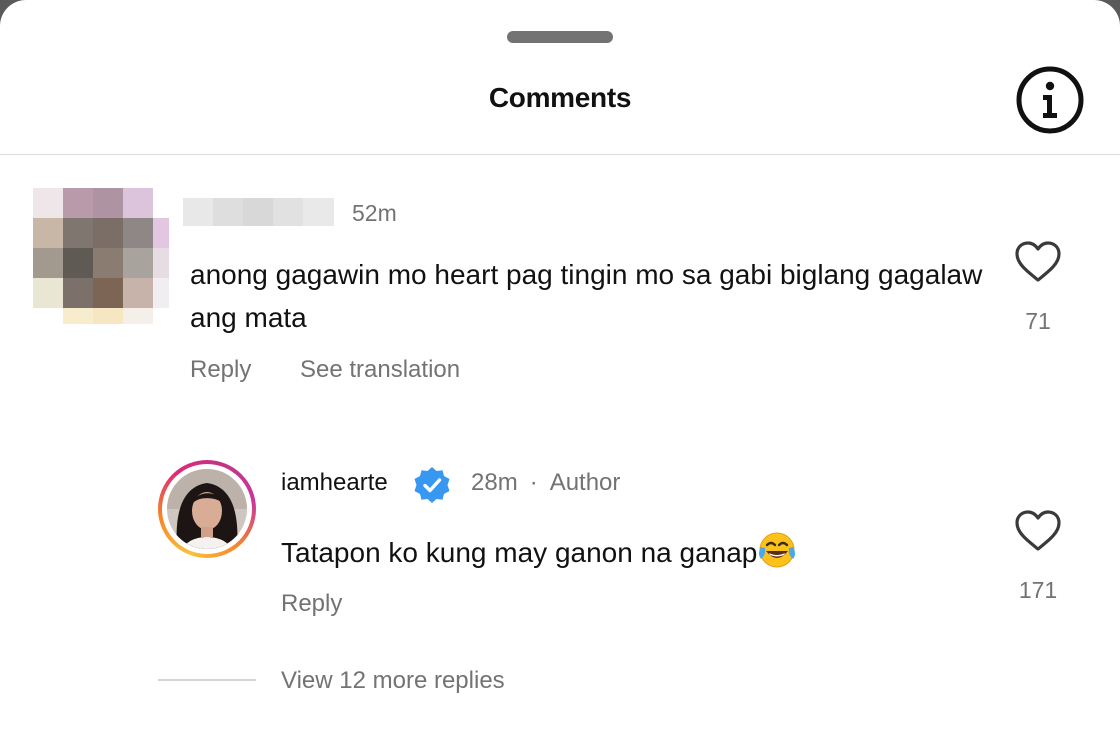 The height and width of the screenshot is (738, 1120). What do you see at coordinates (777, 550) in the screenshot?
I see `face-with-tears-of-joy-icon` at bounding box center [777, 550].